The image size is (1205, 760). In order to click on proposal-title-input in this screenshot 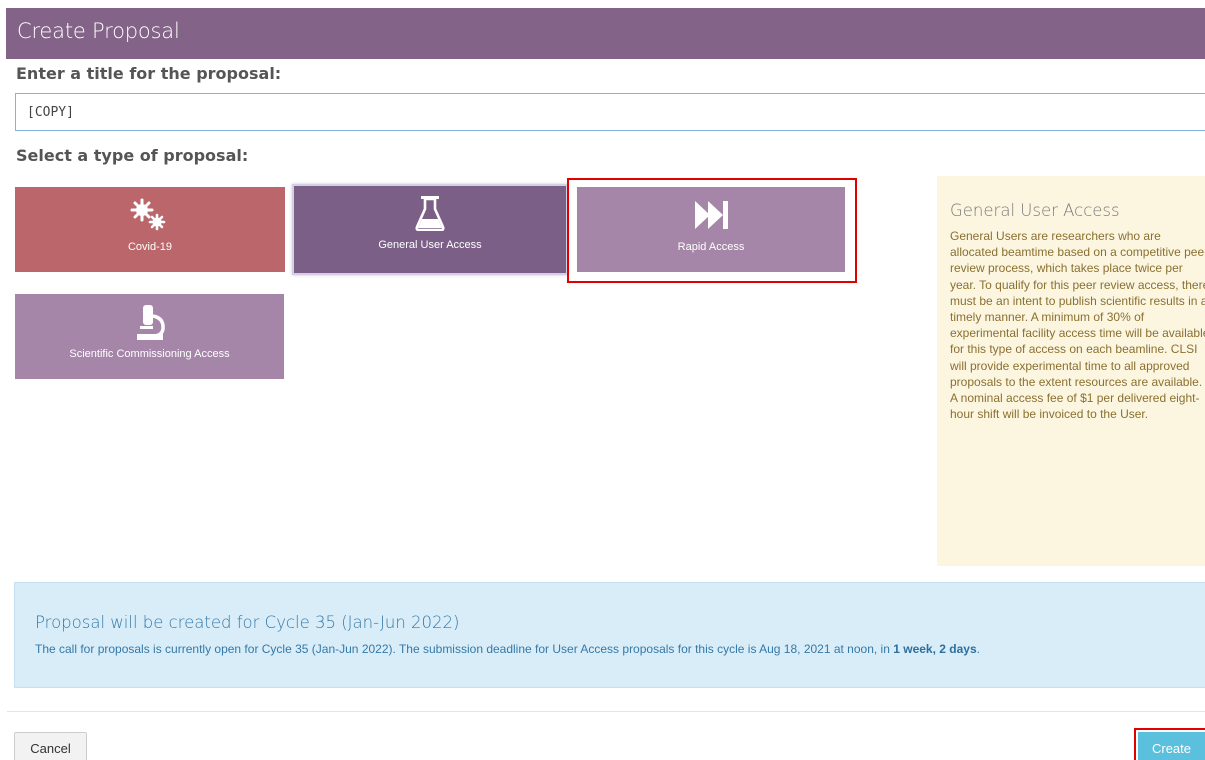, I will do `click(610, 112)`.